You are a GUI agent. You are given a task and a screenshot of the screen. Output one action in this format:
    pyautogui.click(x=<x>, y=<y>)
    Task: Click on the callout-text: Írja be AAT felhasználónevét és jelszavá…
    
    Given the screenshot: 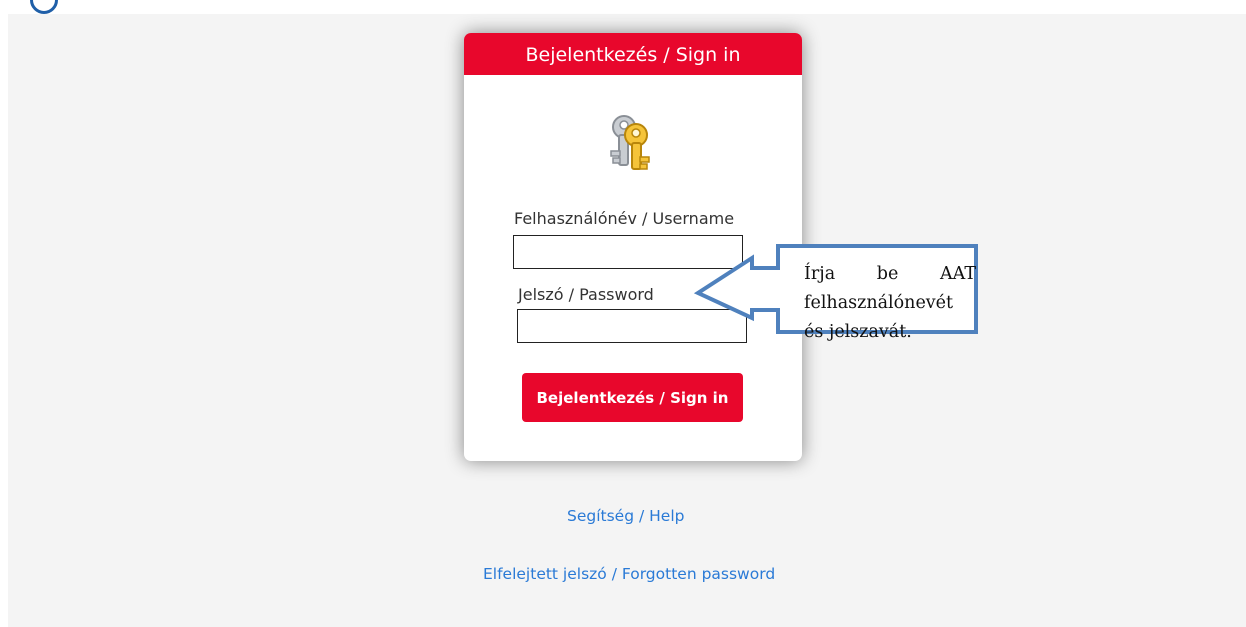 What is the action you would take?
    pyautogui.click(x=890, y=303)
    